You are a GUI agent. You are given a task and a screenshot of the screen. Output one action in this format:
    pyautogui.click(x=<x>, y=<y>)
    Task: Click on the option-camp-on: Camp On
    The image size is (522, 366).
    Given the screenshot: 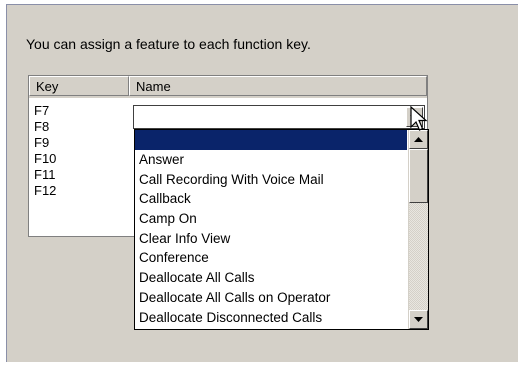 What is the action you would take?
    pyautogui.click(x=271, y=219)
    